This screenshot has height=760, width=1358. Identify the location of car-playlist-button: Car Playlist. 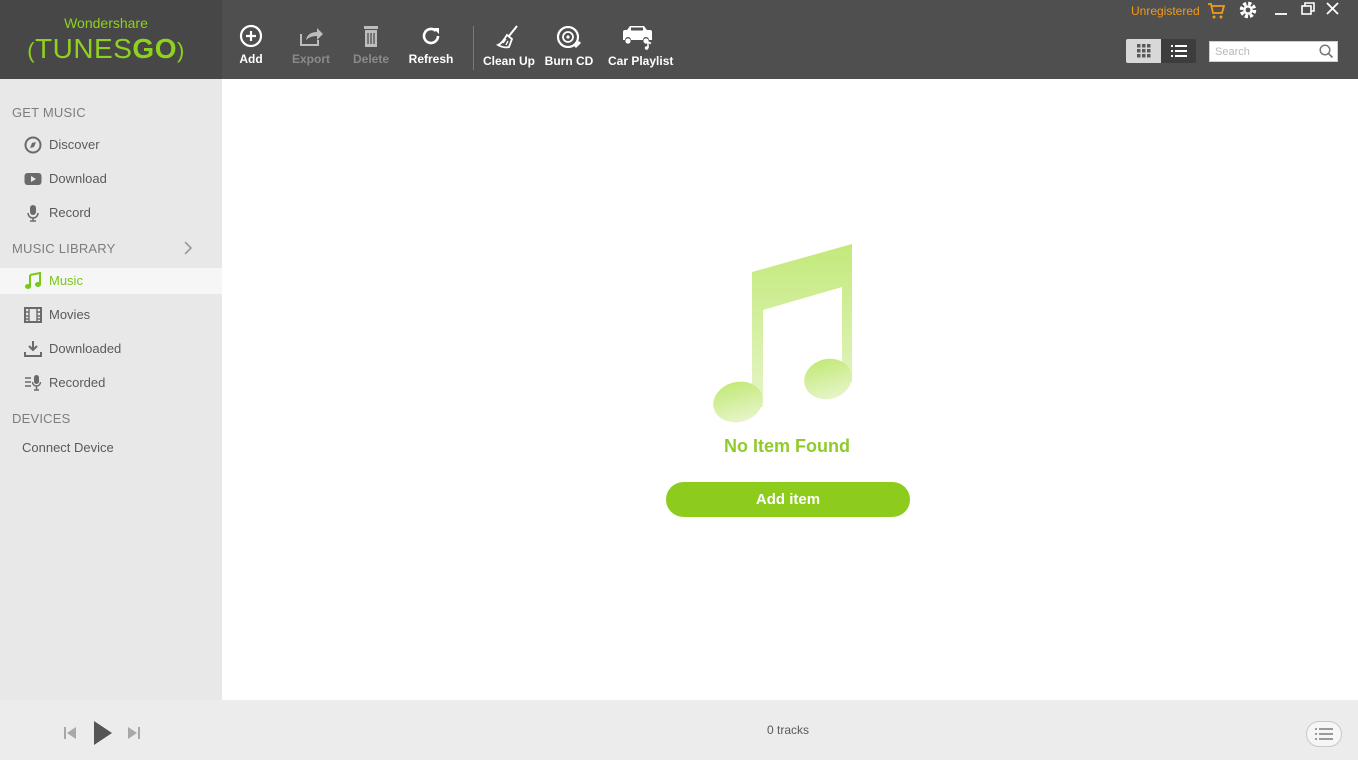
(641, 46).